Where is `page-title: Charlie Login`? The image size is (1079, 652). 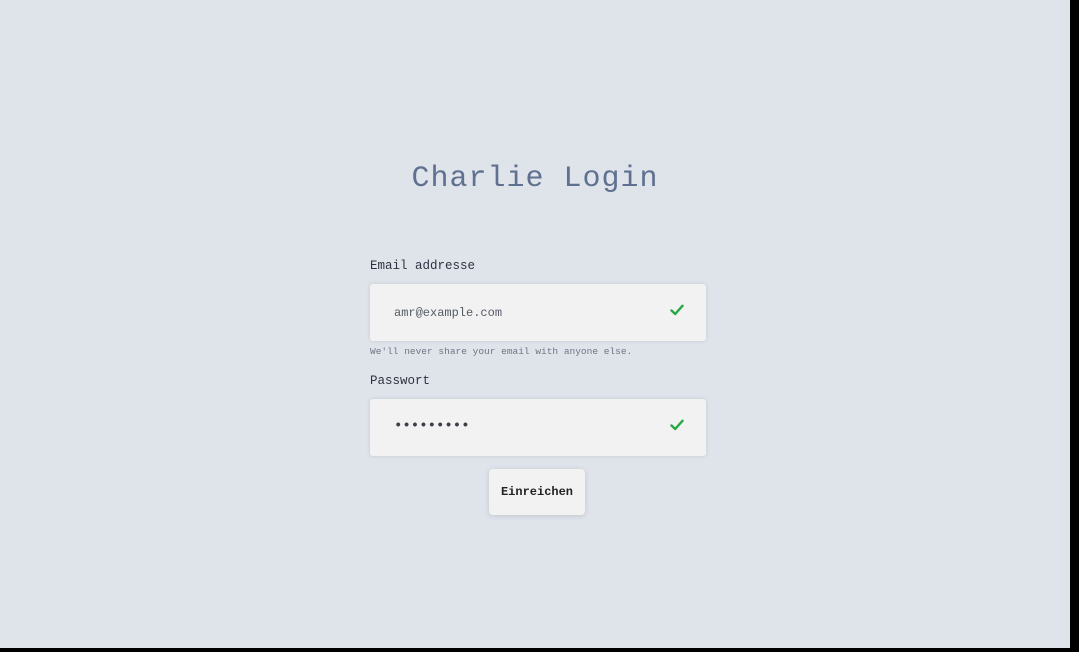 page-title: Charlie Login is located at coordinates (535, 179).